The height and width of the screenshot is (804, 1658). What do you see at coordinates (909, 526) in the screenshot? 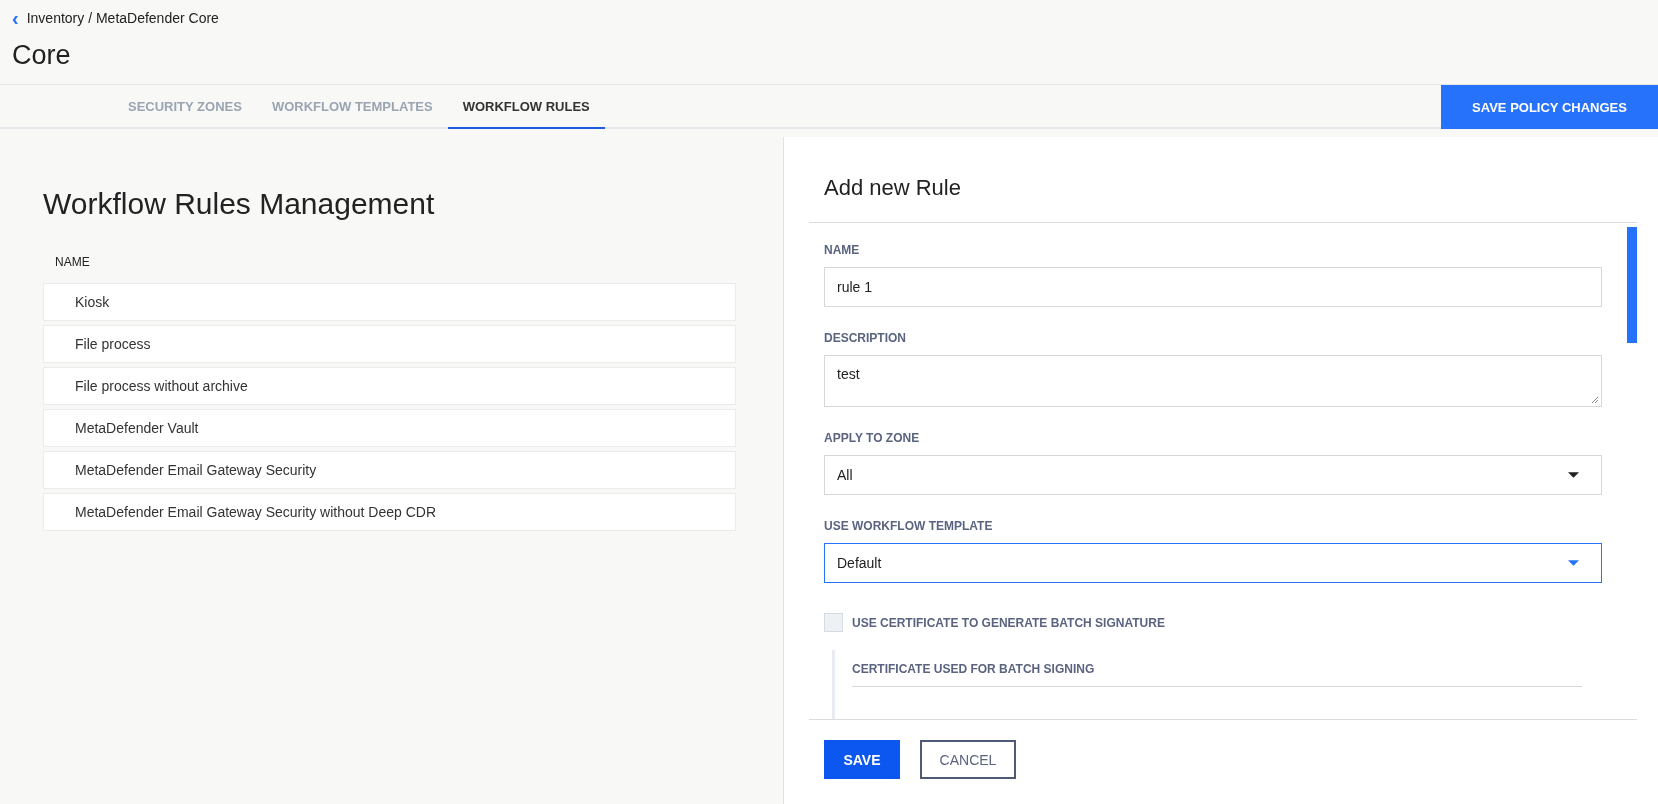
I see `field-label: USE WORKFLOW TEMPLATE` at bounding box center [909, 526].